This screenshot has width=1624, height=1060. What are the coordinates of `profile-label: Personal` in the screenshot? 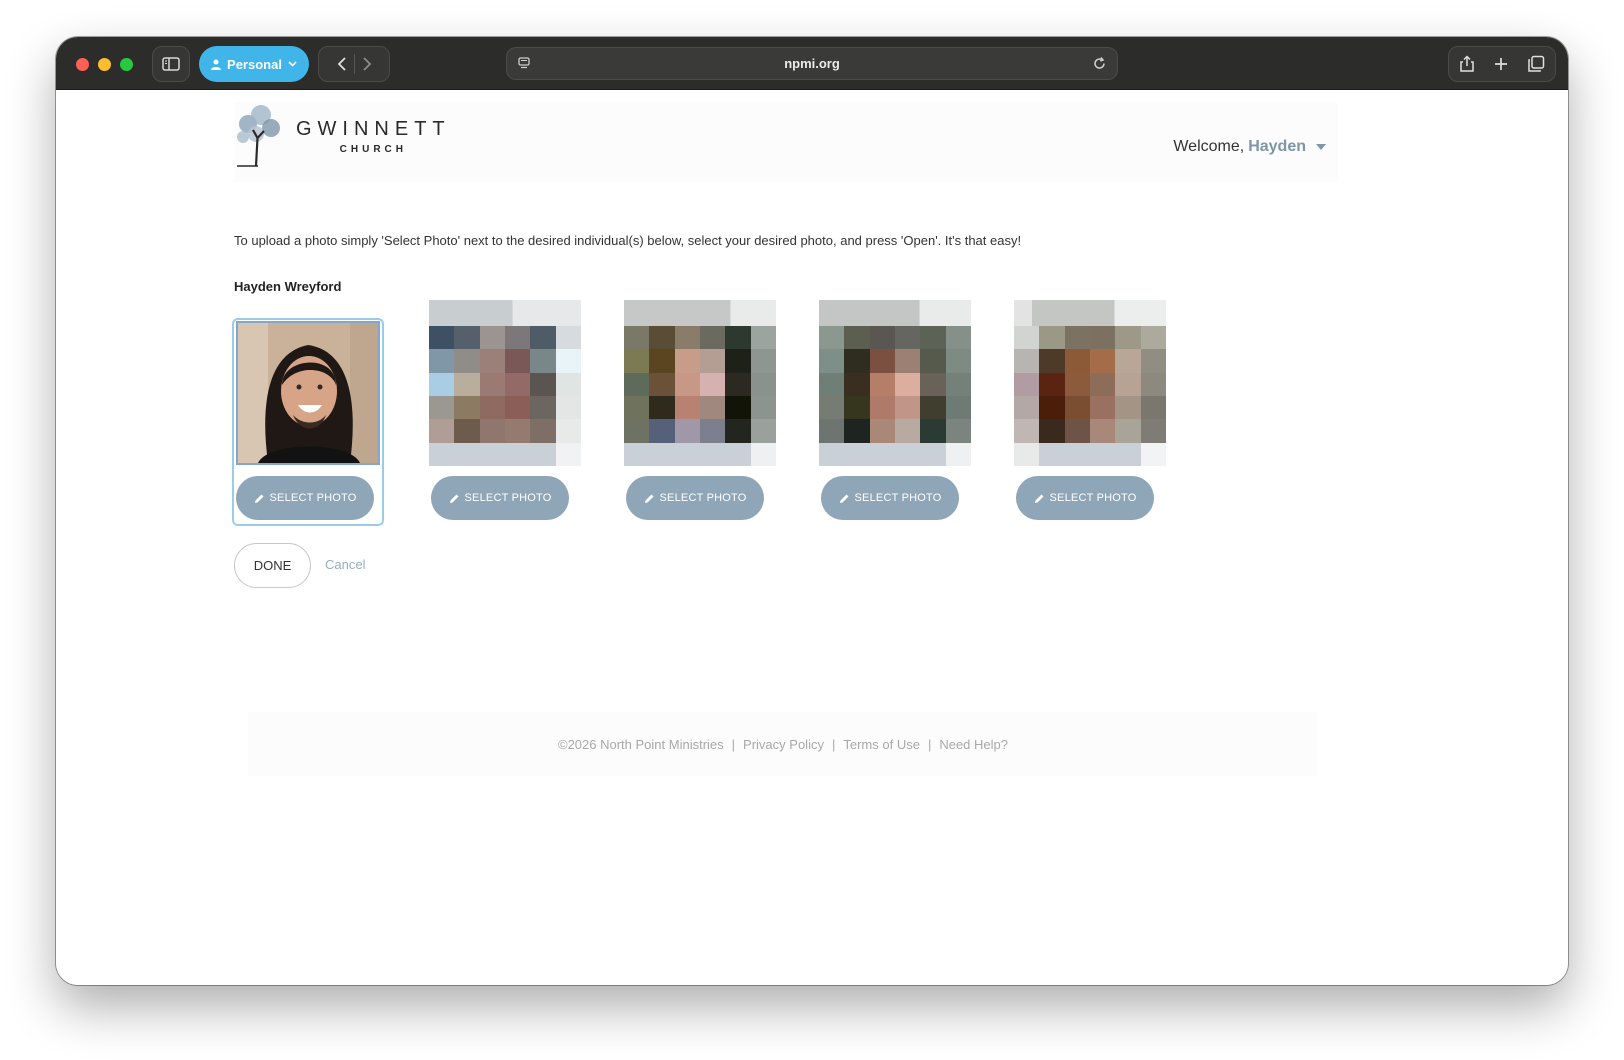 It's located at (254, 64).